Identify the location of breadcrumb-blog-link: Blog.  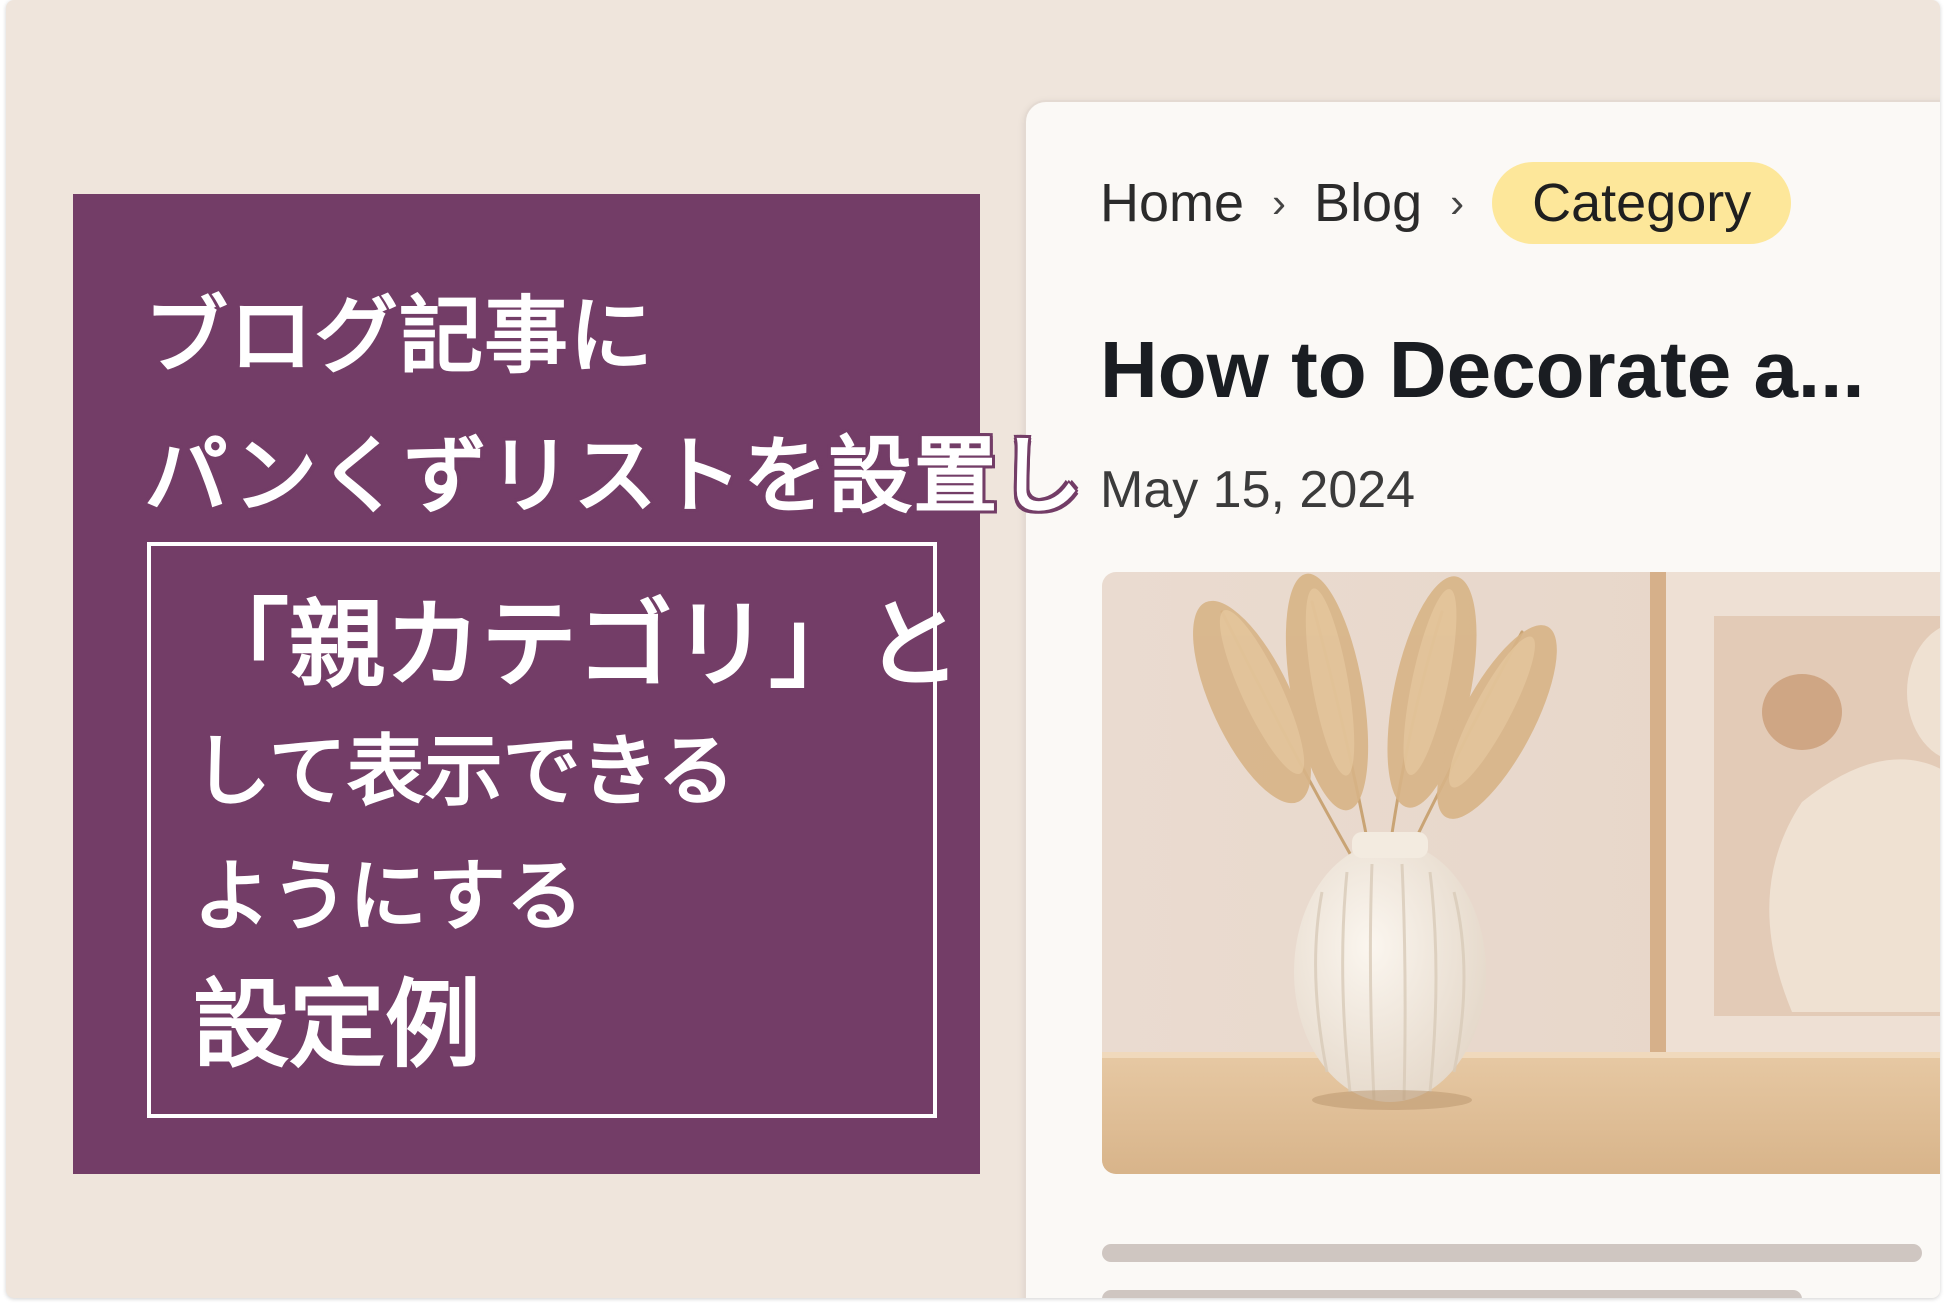
(1368, 203).